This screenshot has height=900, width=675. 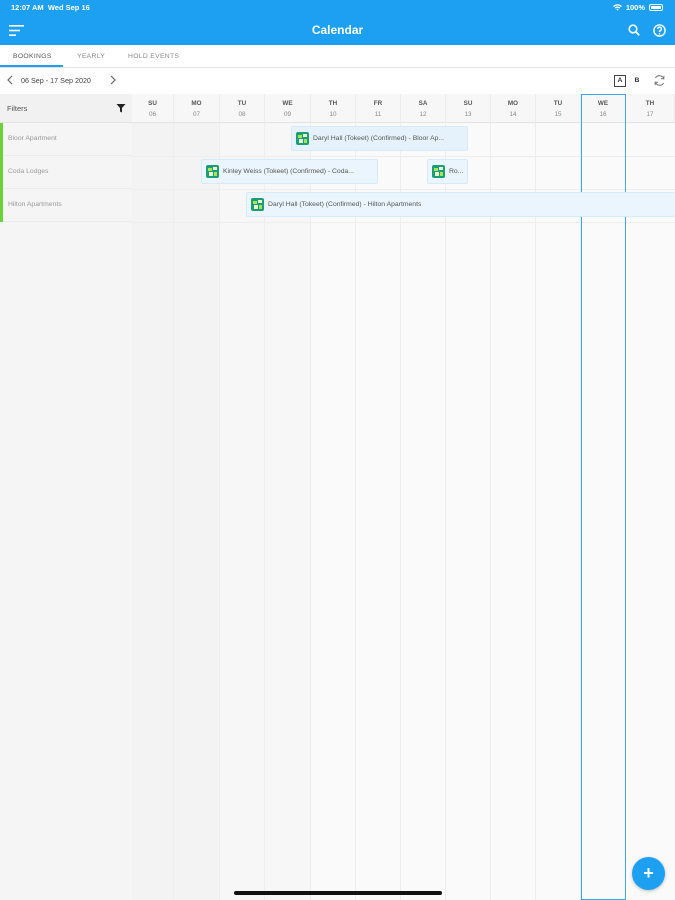 What do you see at coordinates (56, 80) in the screenshot?
I see `date-range-label: 06 Sep - 17 Sep 2020` at bounding box center [56, 80].